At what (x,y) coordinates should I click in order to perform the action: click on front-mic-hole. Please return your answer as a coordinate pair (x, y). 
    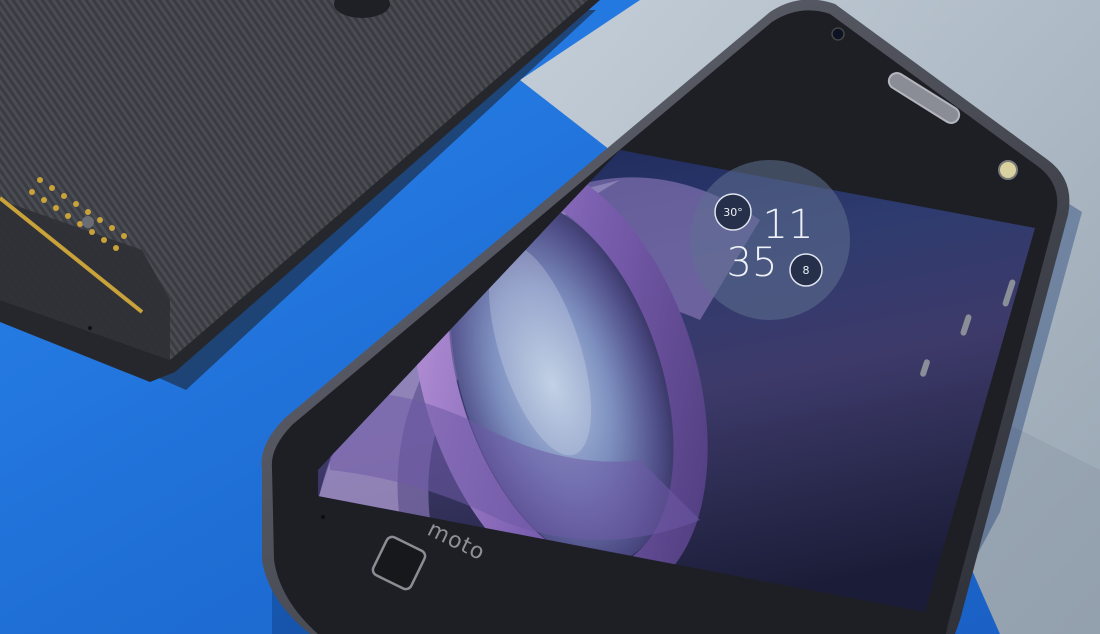
    Looking at the image, I should click on (323, 517).